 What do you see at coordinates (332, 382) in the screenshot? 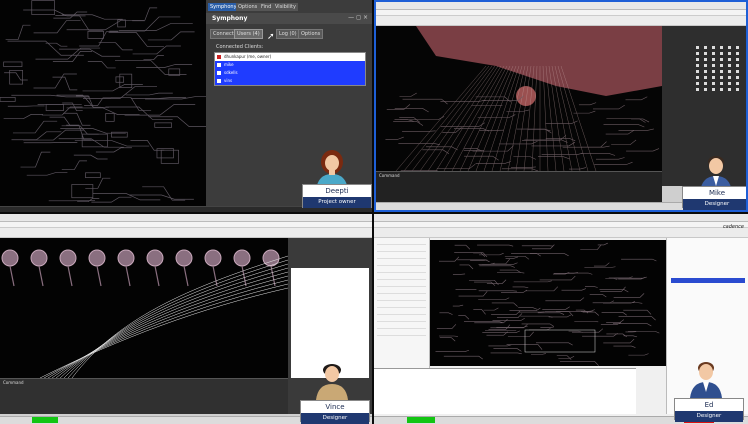
I see `avatar-vince` at bounding box center [332, 382].